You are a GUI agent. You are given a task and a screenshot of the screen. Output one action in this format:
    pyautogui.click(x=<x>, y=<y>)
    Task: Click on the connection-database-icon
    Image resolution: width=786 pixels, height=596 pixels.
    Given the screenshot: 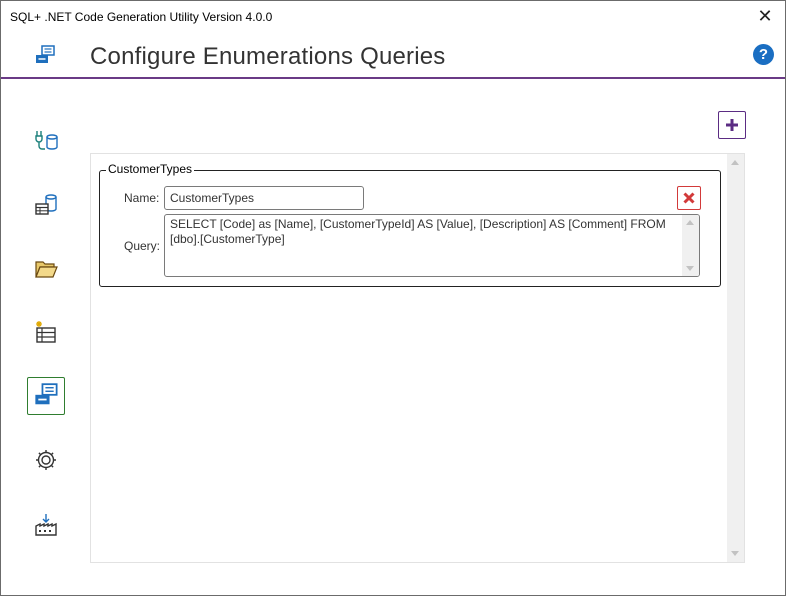 What is the action you would take?
    pyautogui.click(x=46, y=140)
    